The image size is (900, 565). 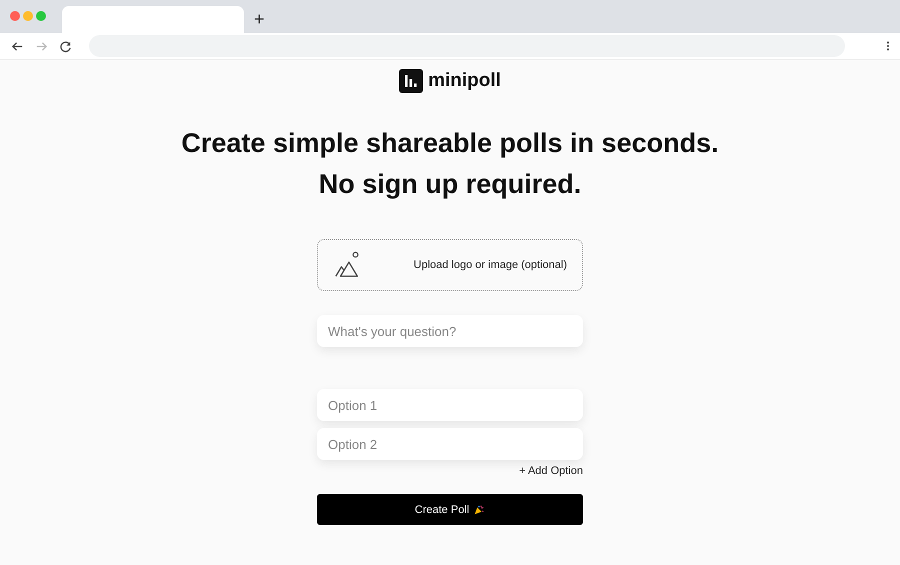 What do you see at coordinates (551, 471) in the screenshot?
I see `add-option-link: + Add Option` at bounding box center [551, 471].